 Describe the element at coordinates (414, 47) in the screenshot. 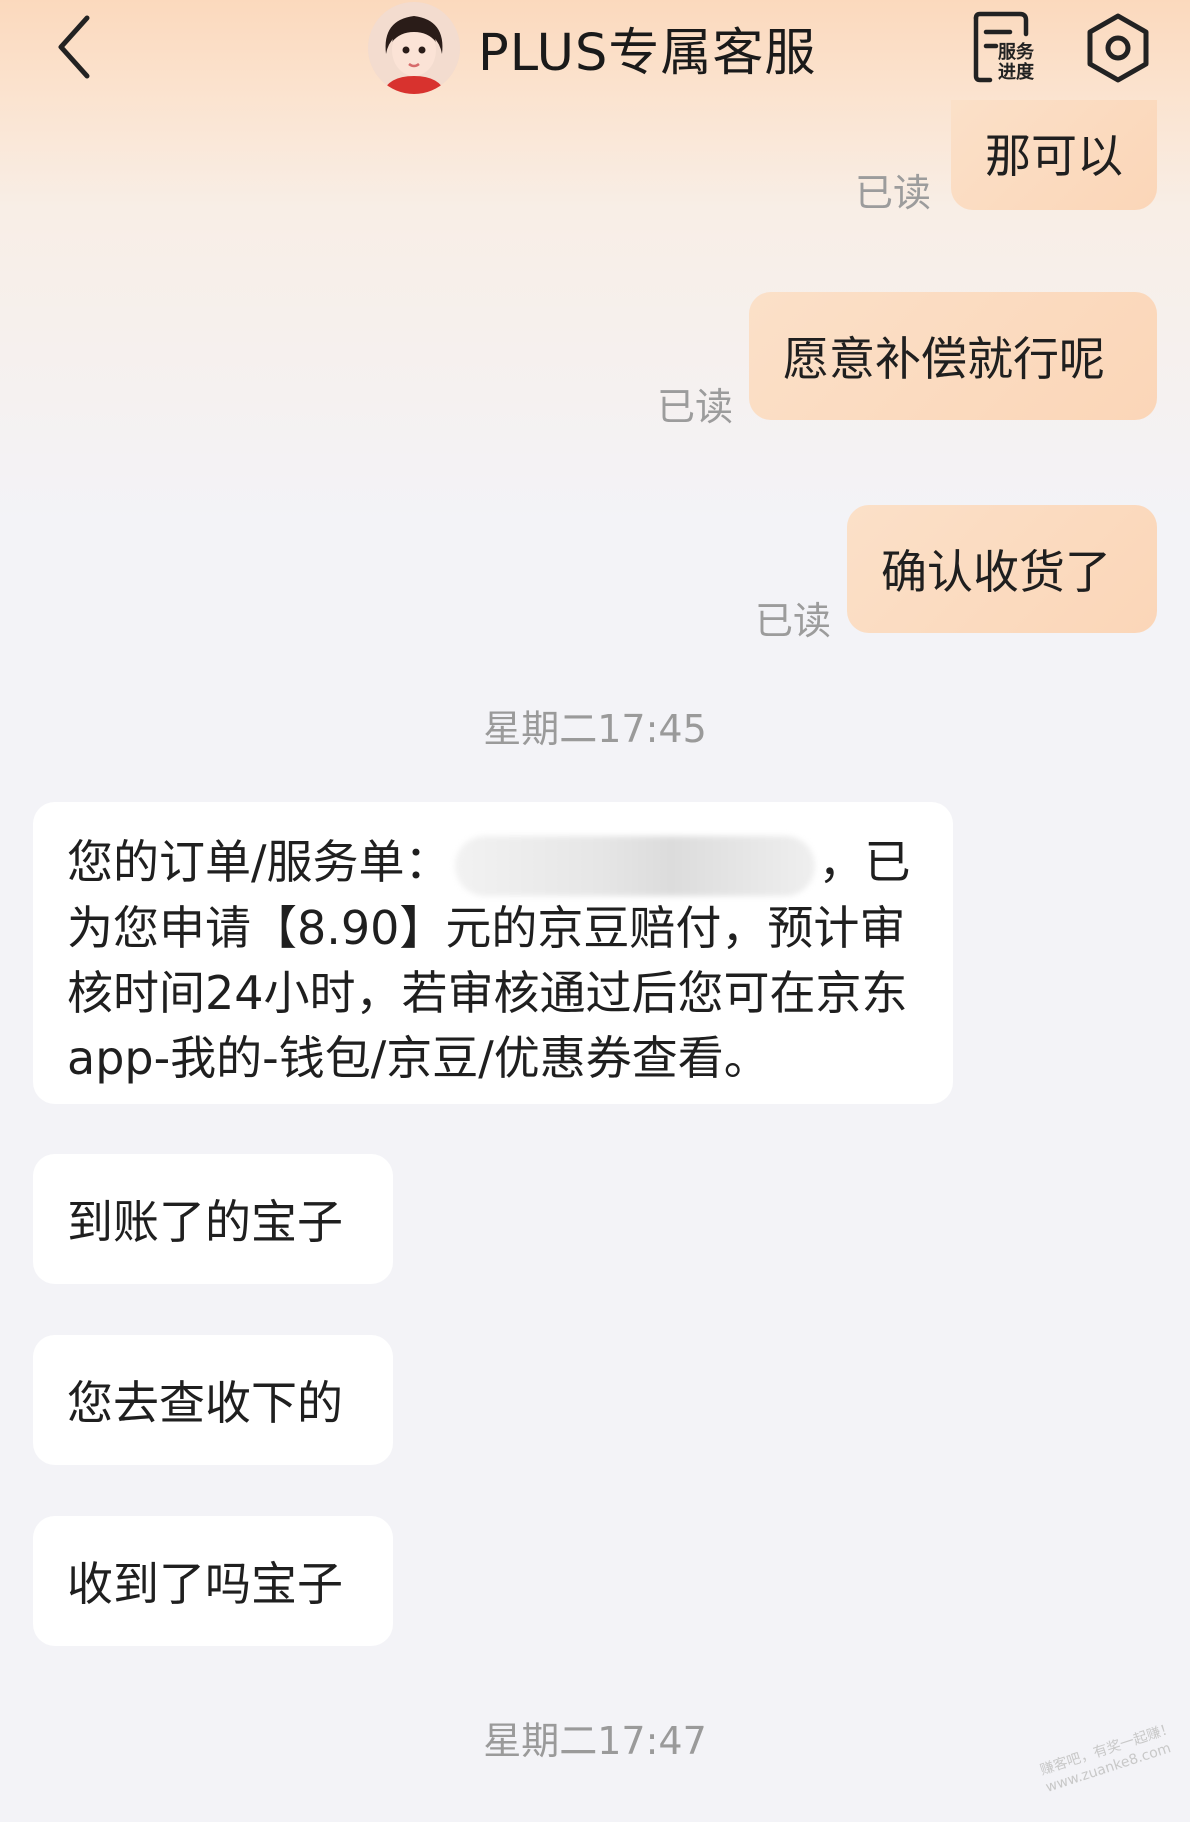

I see `agent-avatar` at that location.